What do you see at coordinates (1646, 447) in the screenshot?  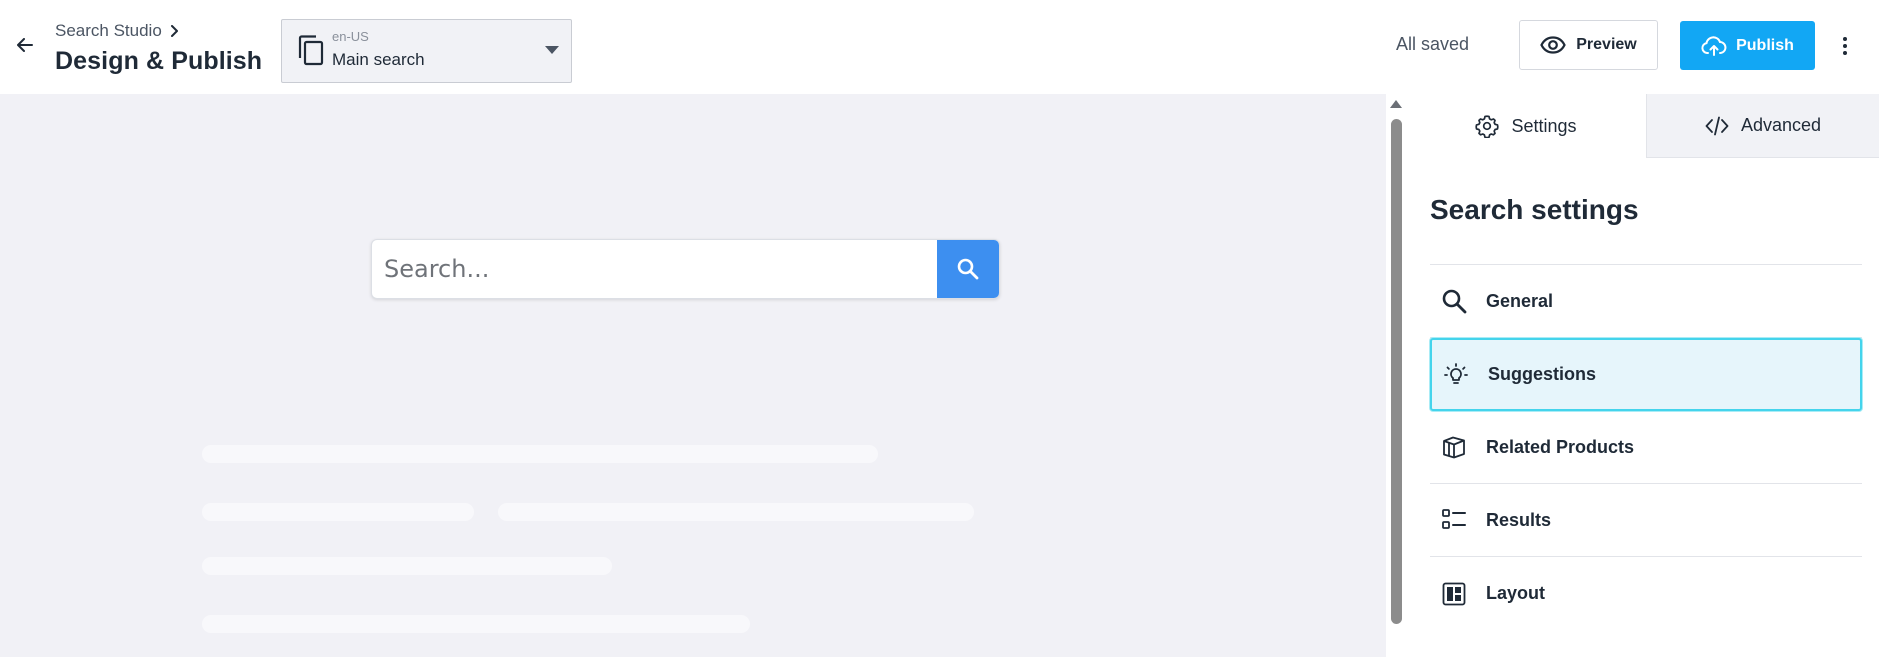 I see `menu-item-related-products: Related Products` at bounding box center [1646, 447].